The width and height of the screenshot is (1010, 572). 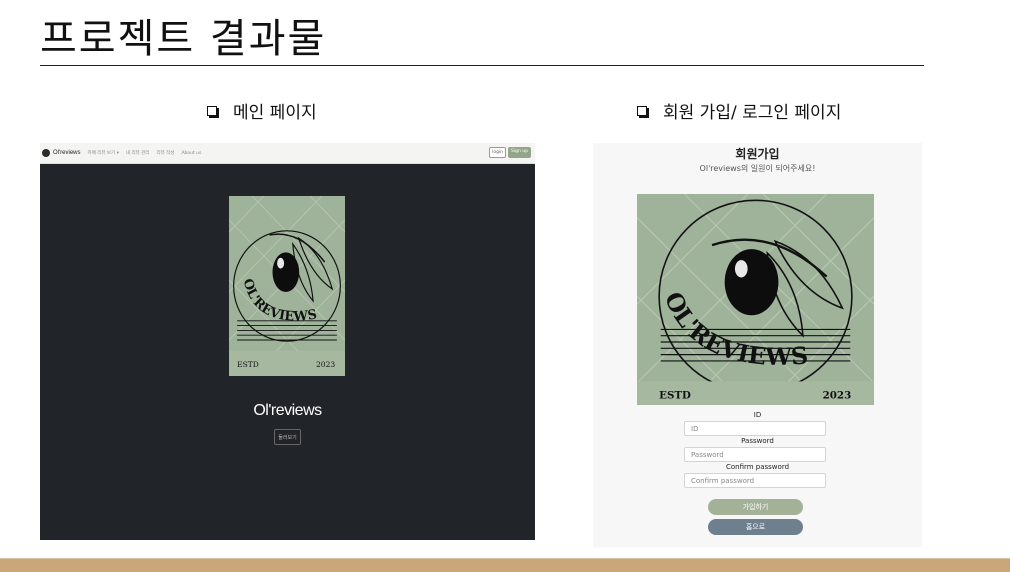 What do you see at coordinates (755, 507) in the screenshot?
I see `join-button: 가입하기` at bounding box center [755, 507].